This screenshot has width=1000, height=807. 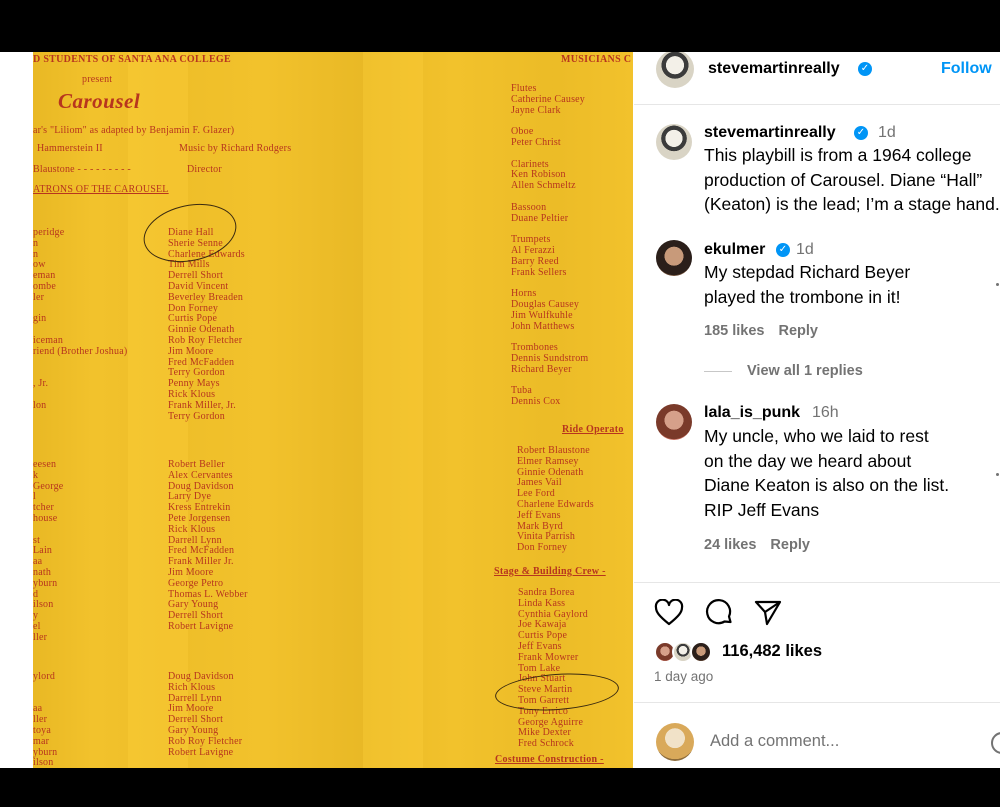 What do you see at coordinates (768, 331) in the screenshot?
I see `comment-meta: 185 likes Reply` at bounding box center [768, 331].